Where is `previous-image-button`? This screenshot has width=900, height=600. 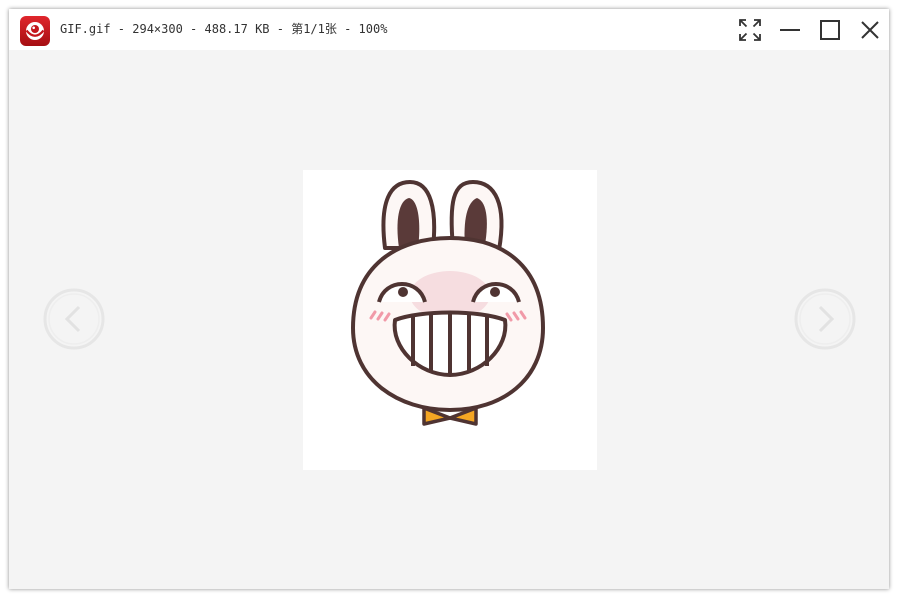
previous-image-button is located at coordinates (74, 319).